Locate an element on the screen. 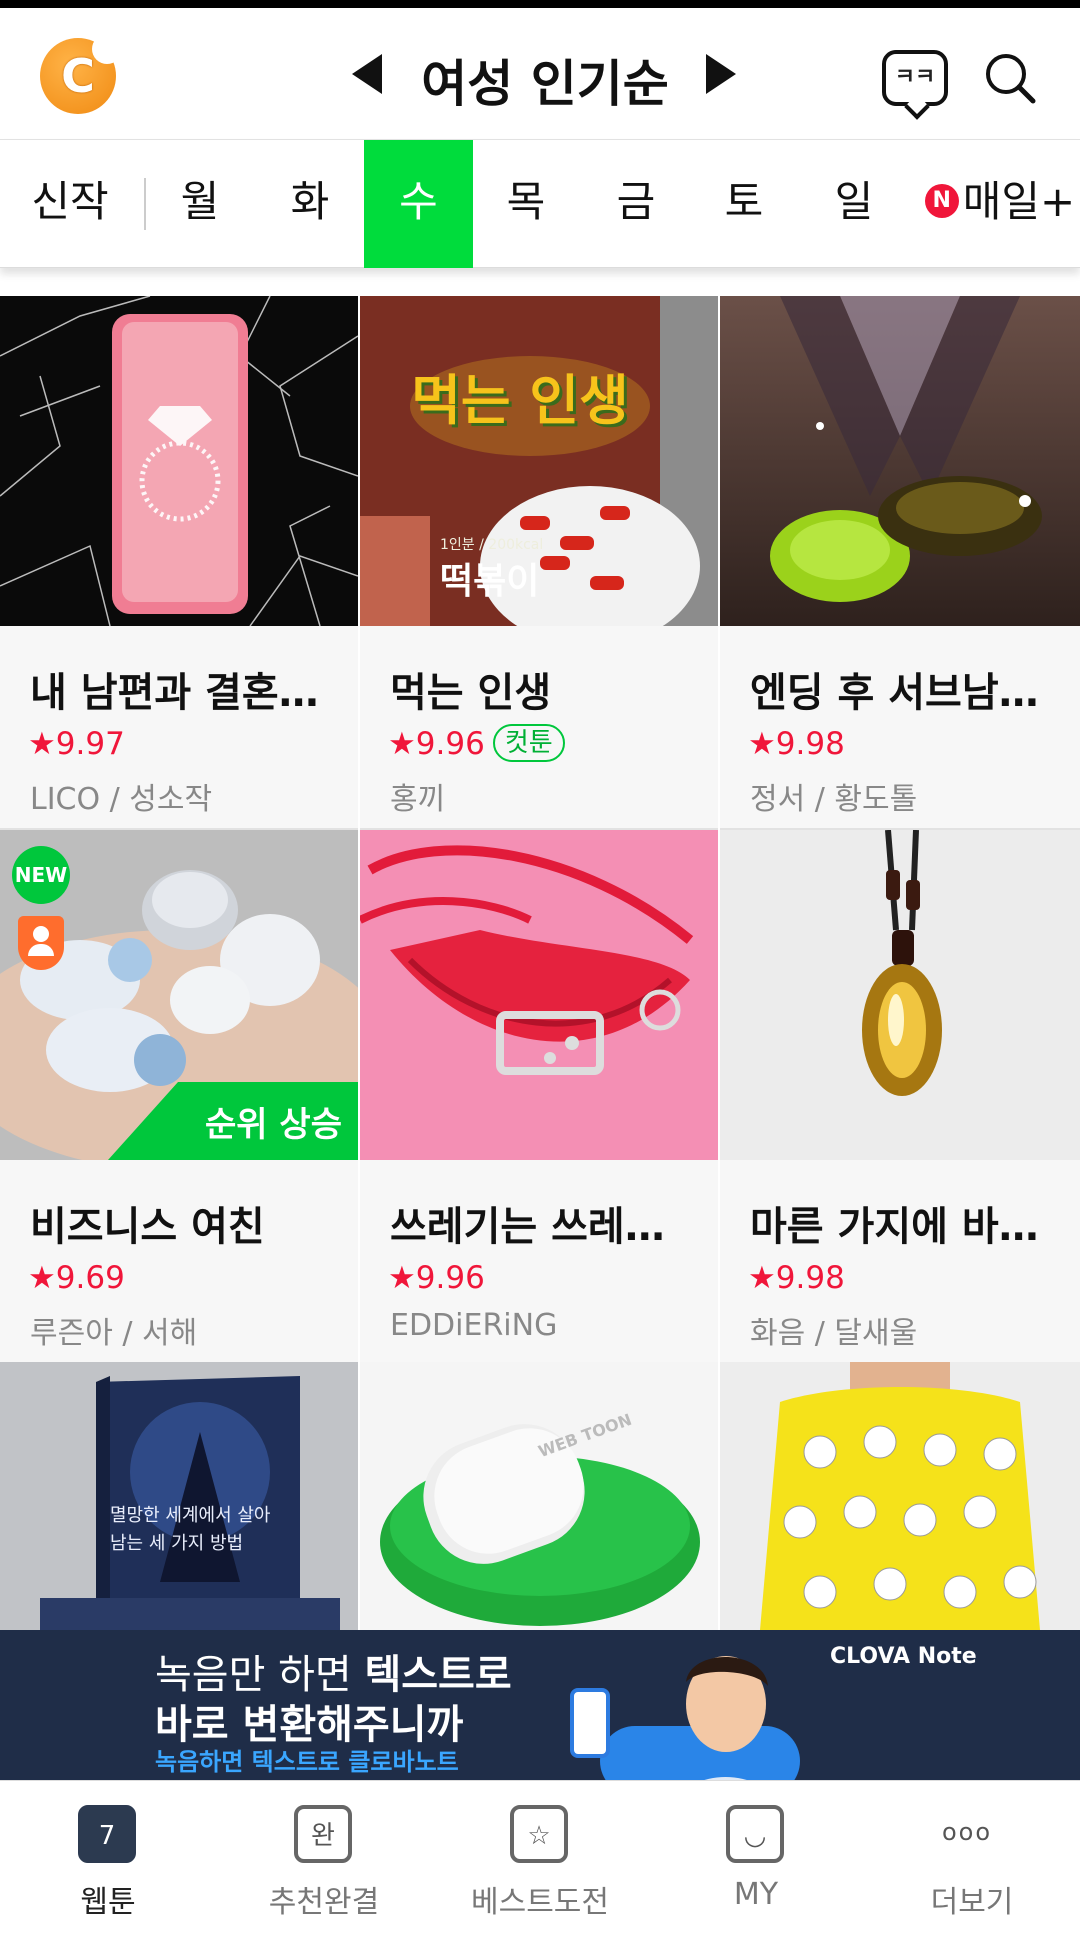 The height and width of the screenshot is (1934, 1080). banner-subline: 녹음하면 텍스트로 클로바노트 is located at coordinates (307, 1762).